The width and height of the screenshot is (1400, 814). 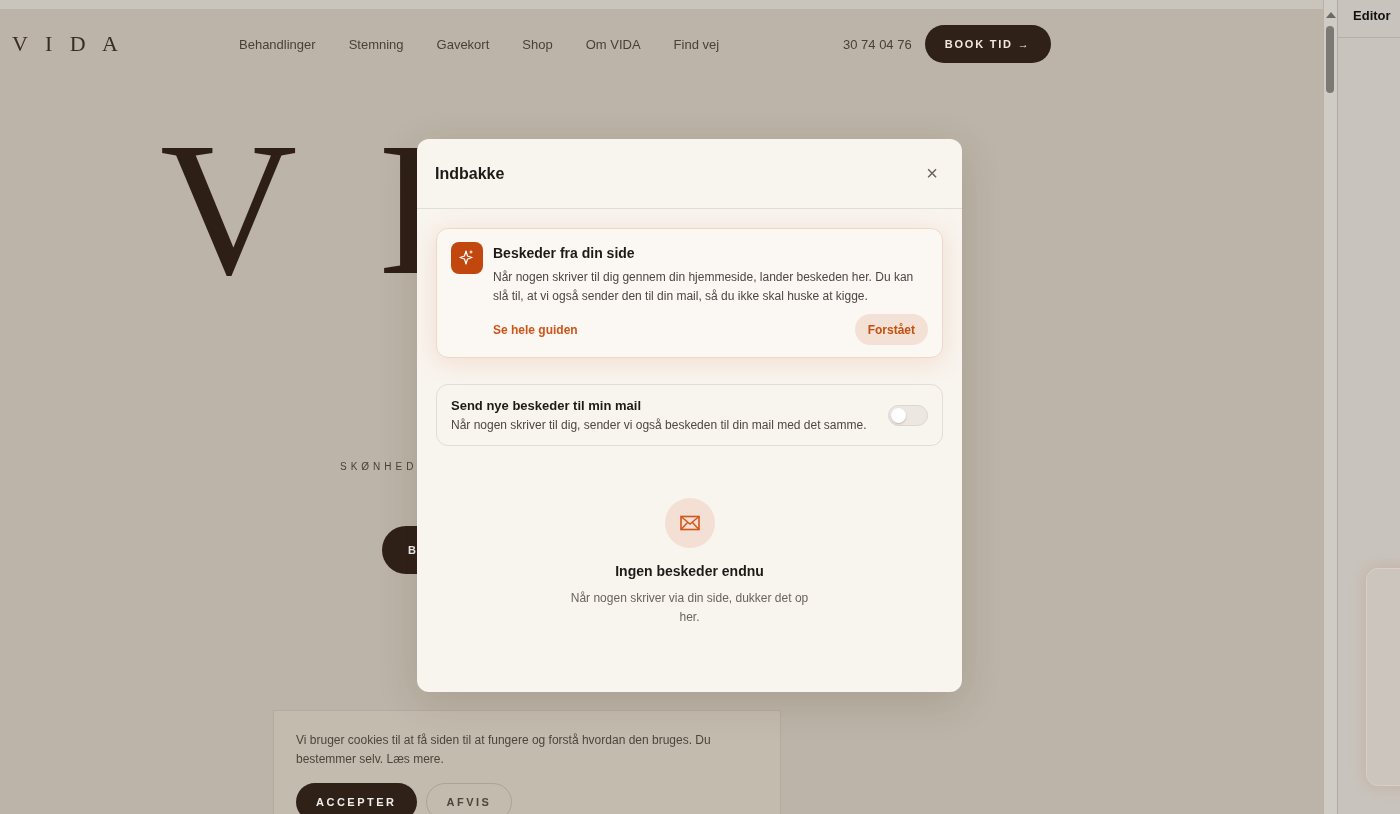 What do you see at coordinates (535, 329) in the screenshot?
I see `guide-link: Se hele guiden` at bounding box center [535, 329].